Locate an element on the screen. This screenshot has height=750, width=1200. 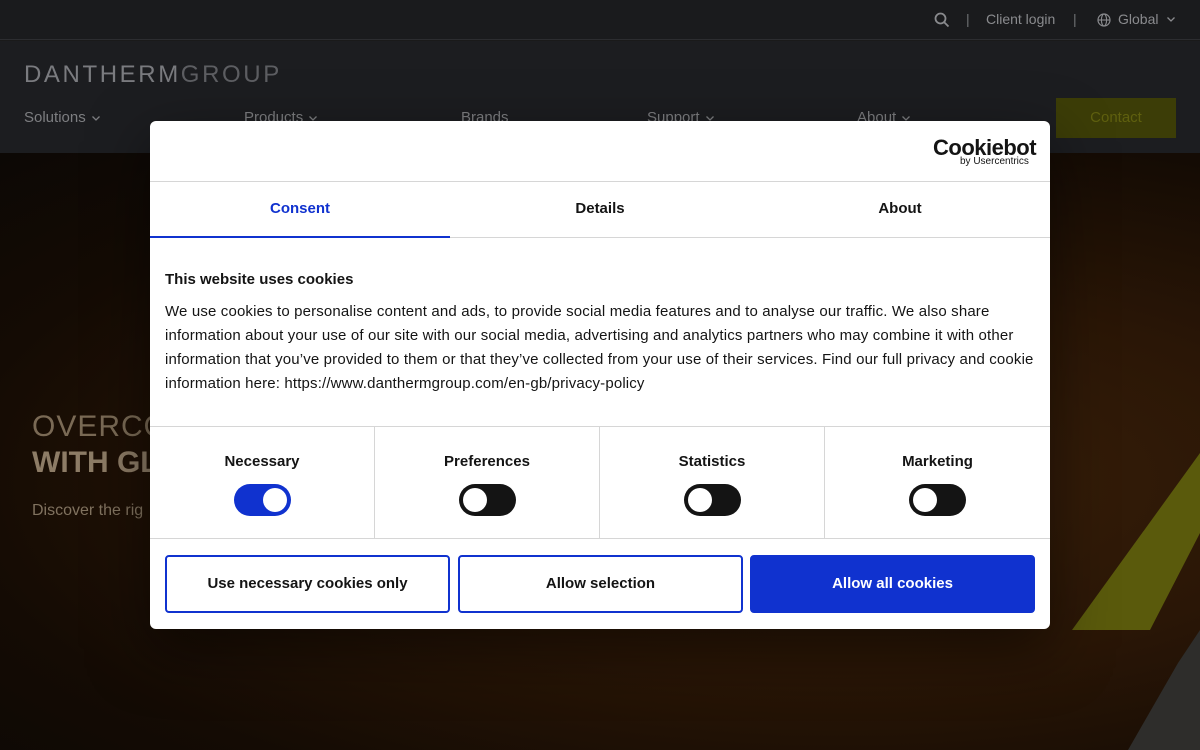
search-icon is located at coordinates (942, 20).